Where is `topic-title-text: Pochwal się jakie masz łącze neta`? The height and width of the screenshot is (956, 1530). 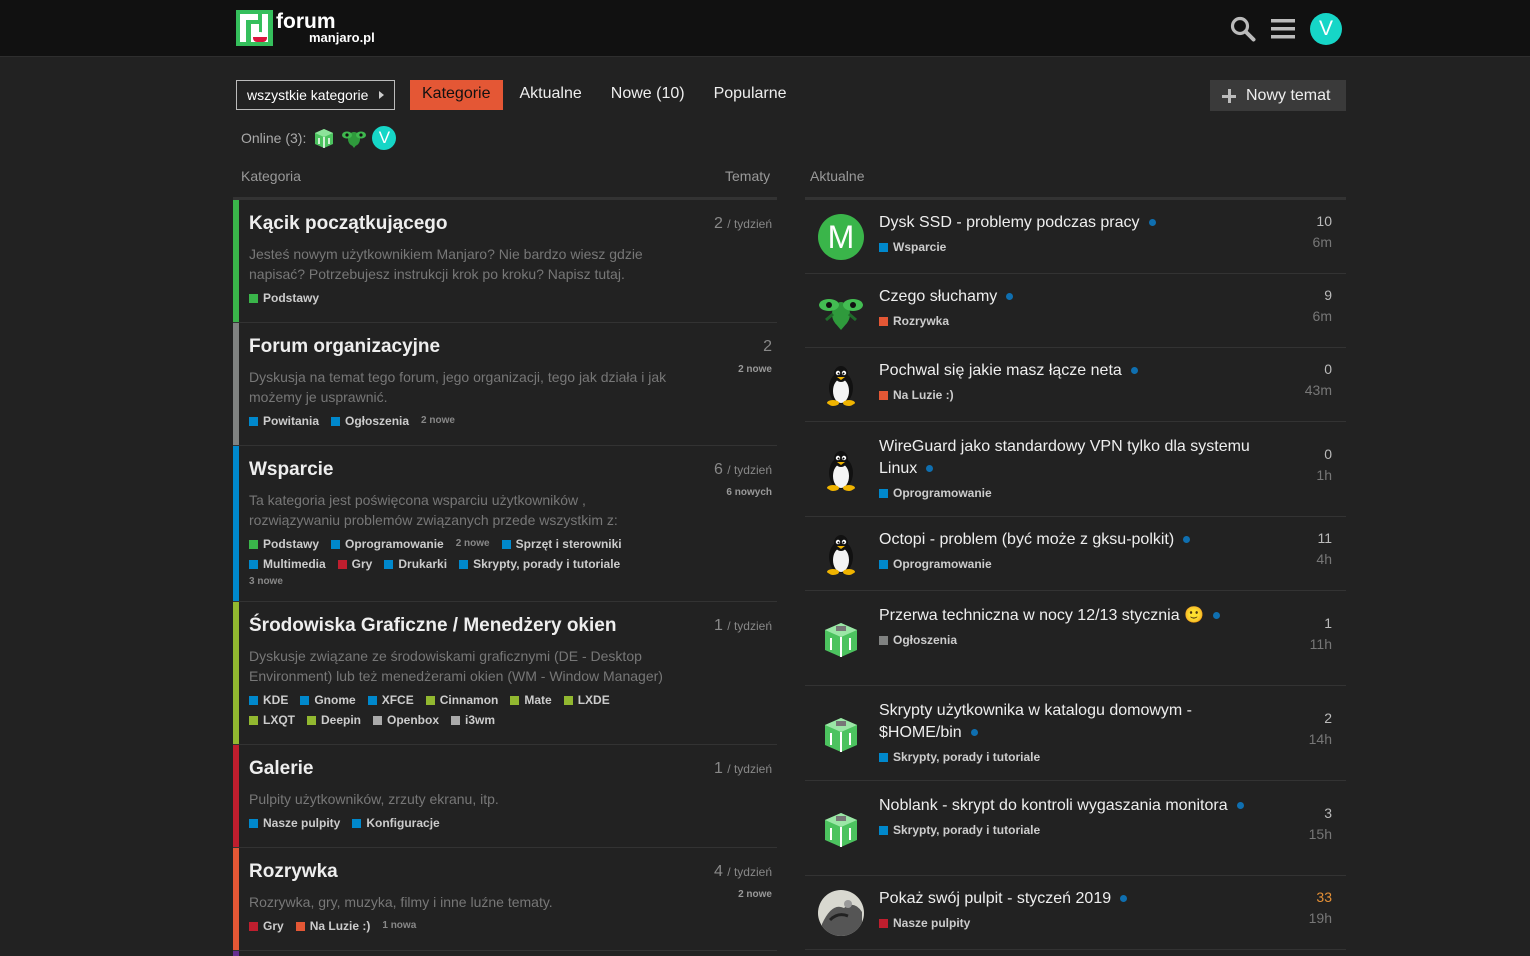
topic-title-text: Pochwal się jakie masz łącze neta is located at coordinates (1000, 370).